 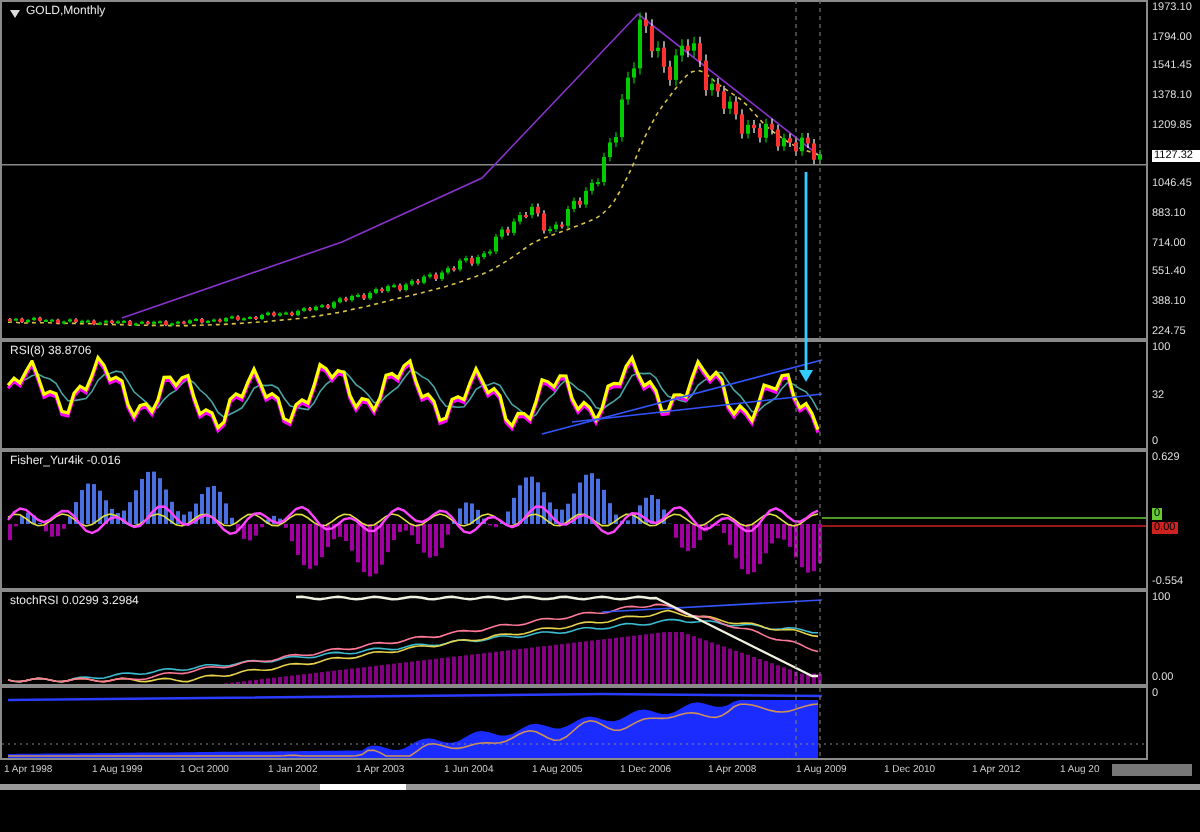 I want to click on scrollbar, so click(x=600, y=787).